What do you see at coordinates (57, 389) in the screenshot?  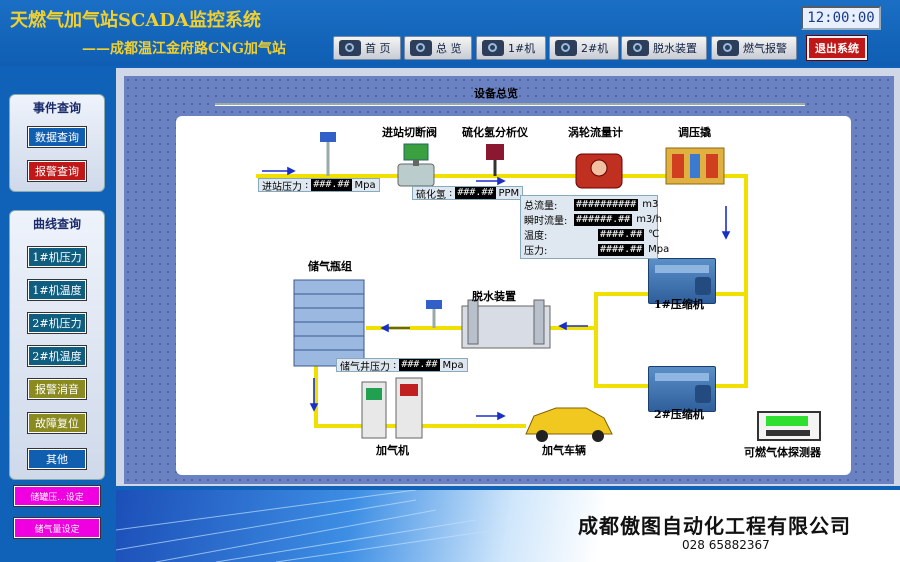 I see `alarm-silence-button: 报警消音` at bounding box center [57, 389].